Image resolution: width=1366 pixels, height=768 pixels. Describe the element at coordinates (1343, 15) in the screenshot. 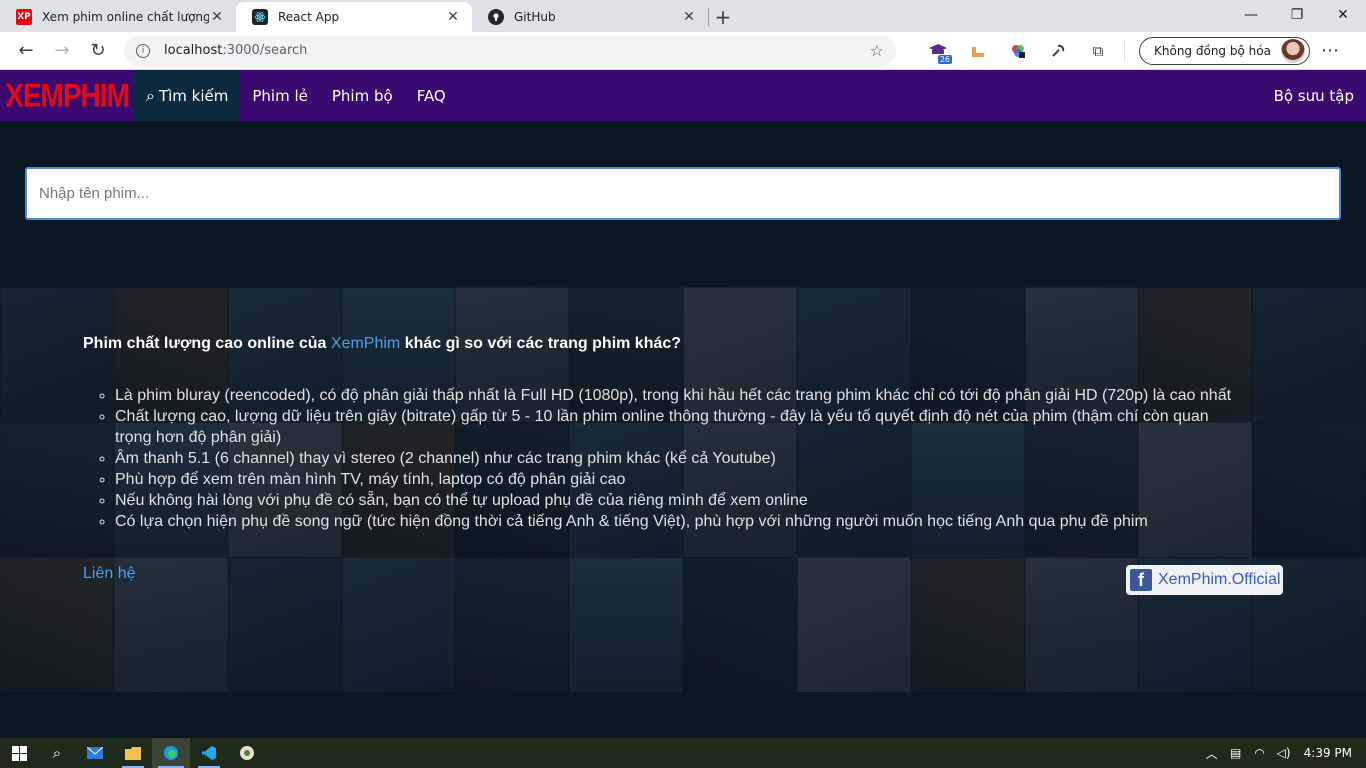

I see `close-window-icon: ✕` at that location.